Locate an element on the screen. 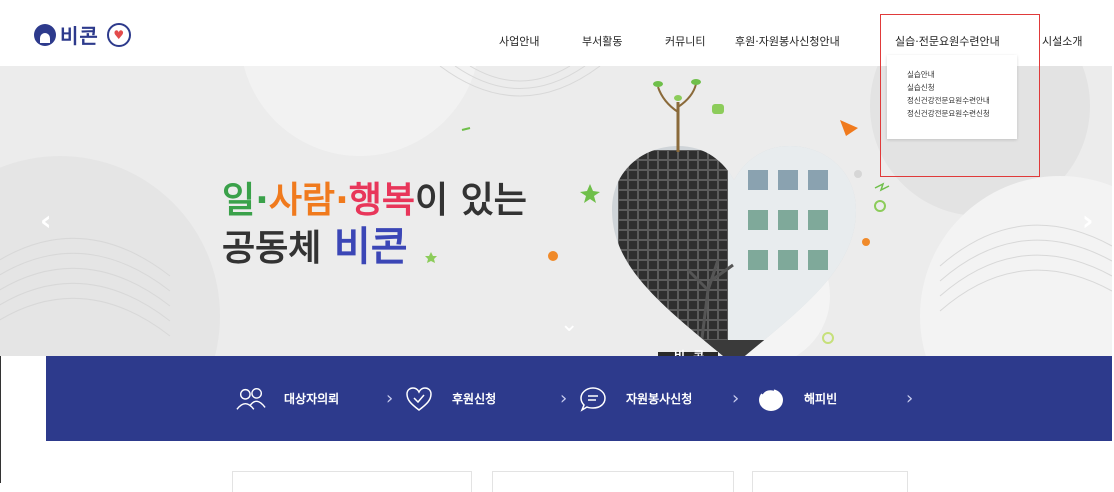 This screenshot has width=1114, height=492. quick-item-referral-label: 대상자의뢰 is located at coordinates (312, 399).